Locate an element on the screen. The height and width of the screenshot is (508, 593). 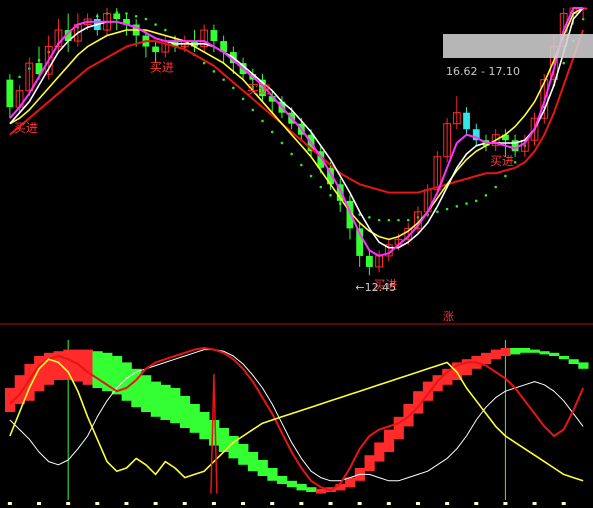
low-price-label: ←12.45 is located at coordinates (375, 287).